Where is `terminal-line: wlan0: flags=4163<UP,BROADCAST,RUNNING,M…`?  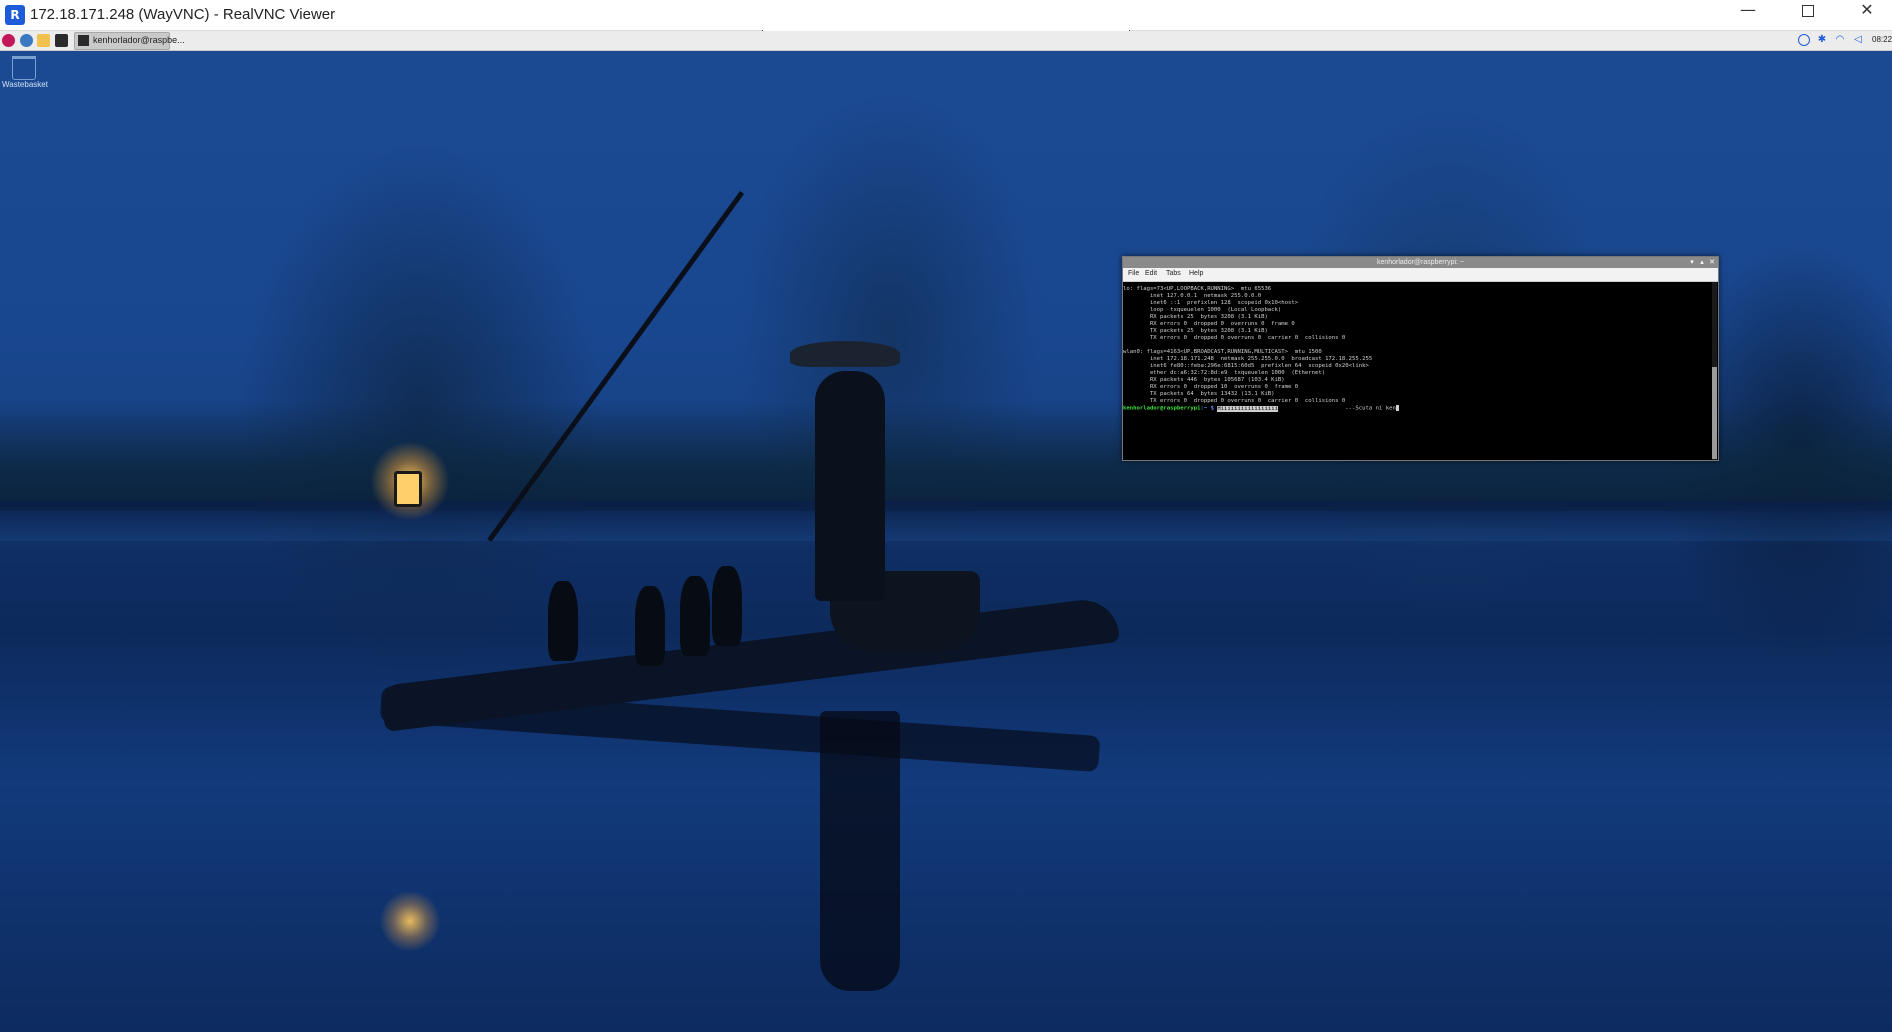 terminal-line: wlan0: flags=4163<UP,BROADCAST,RUNNING,M… is located at coordinates (1222, 352).